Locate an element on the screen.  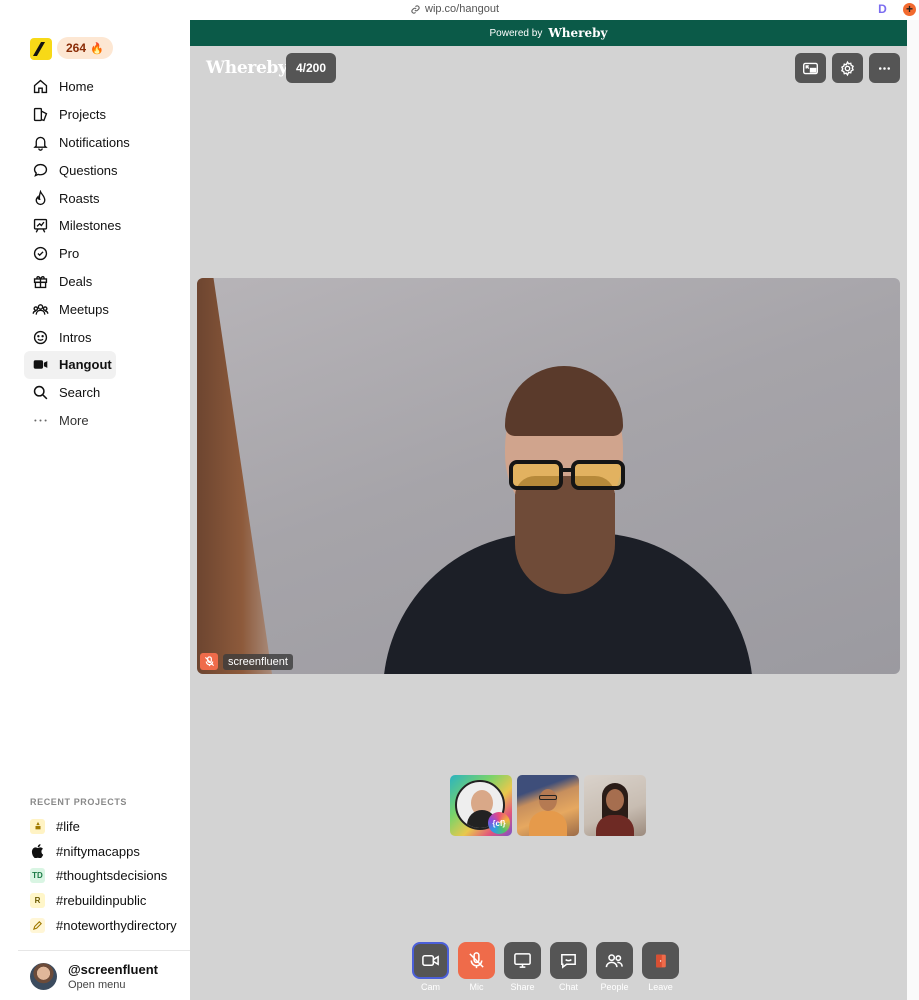
sidebar-item-deals: Deals is located at coordinates (99, 282).